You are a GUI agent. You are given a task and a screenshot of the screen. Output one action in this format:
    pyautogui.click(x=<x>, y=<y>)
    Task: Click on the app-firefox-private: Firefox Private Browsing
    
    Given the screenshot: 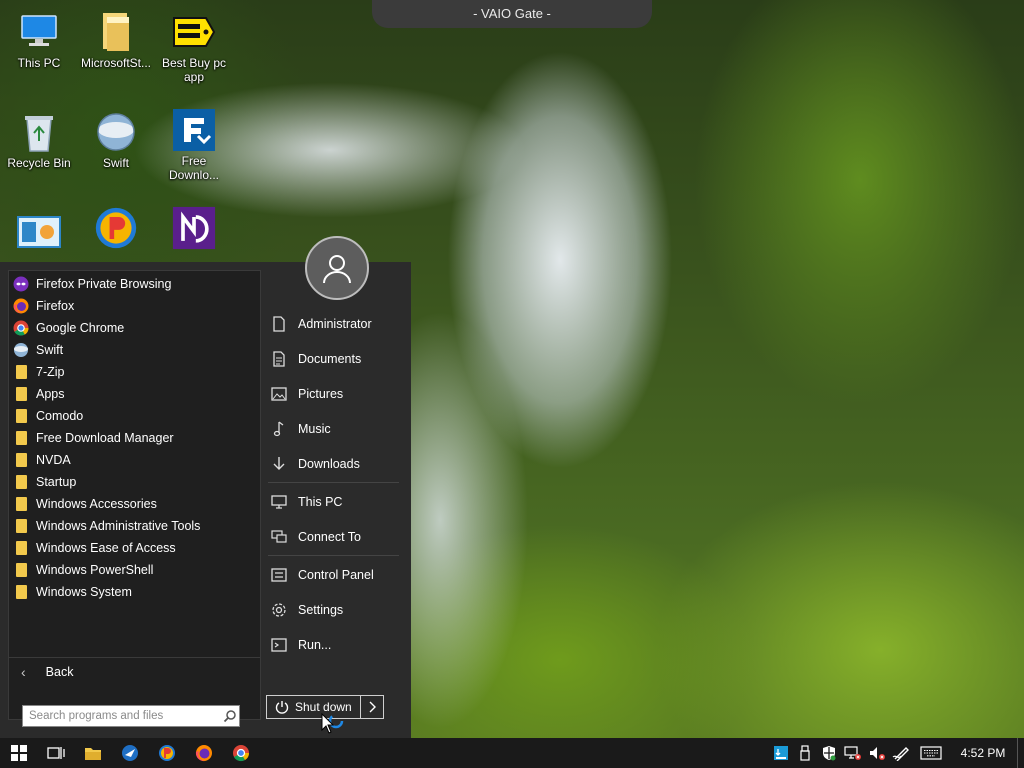 What is the action you would take?
    pyautogui.click(x=134, y=284)
    